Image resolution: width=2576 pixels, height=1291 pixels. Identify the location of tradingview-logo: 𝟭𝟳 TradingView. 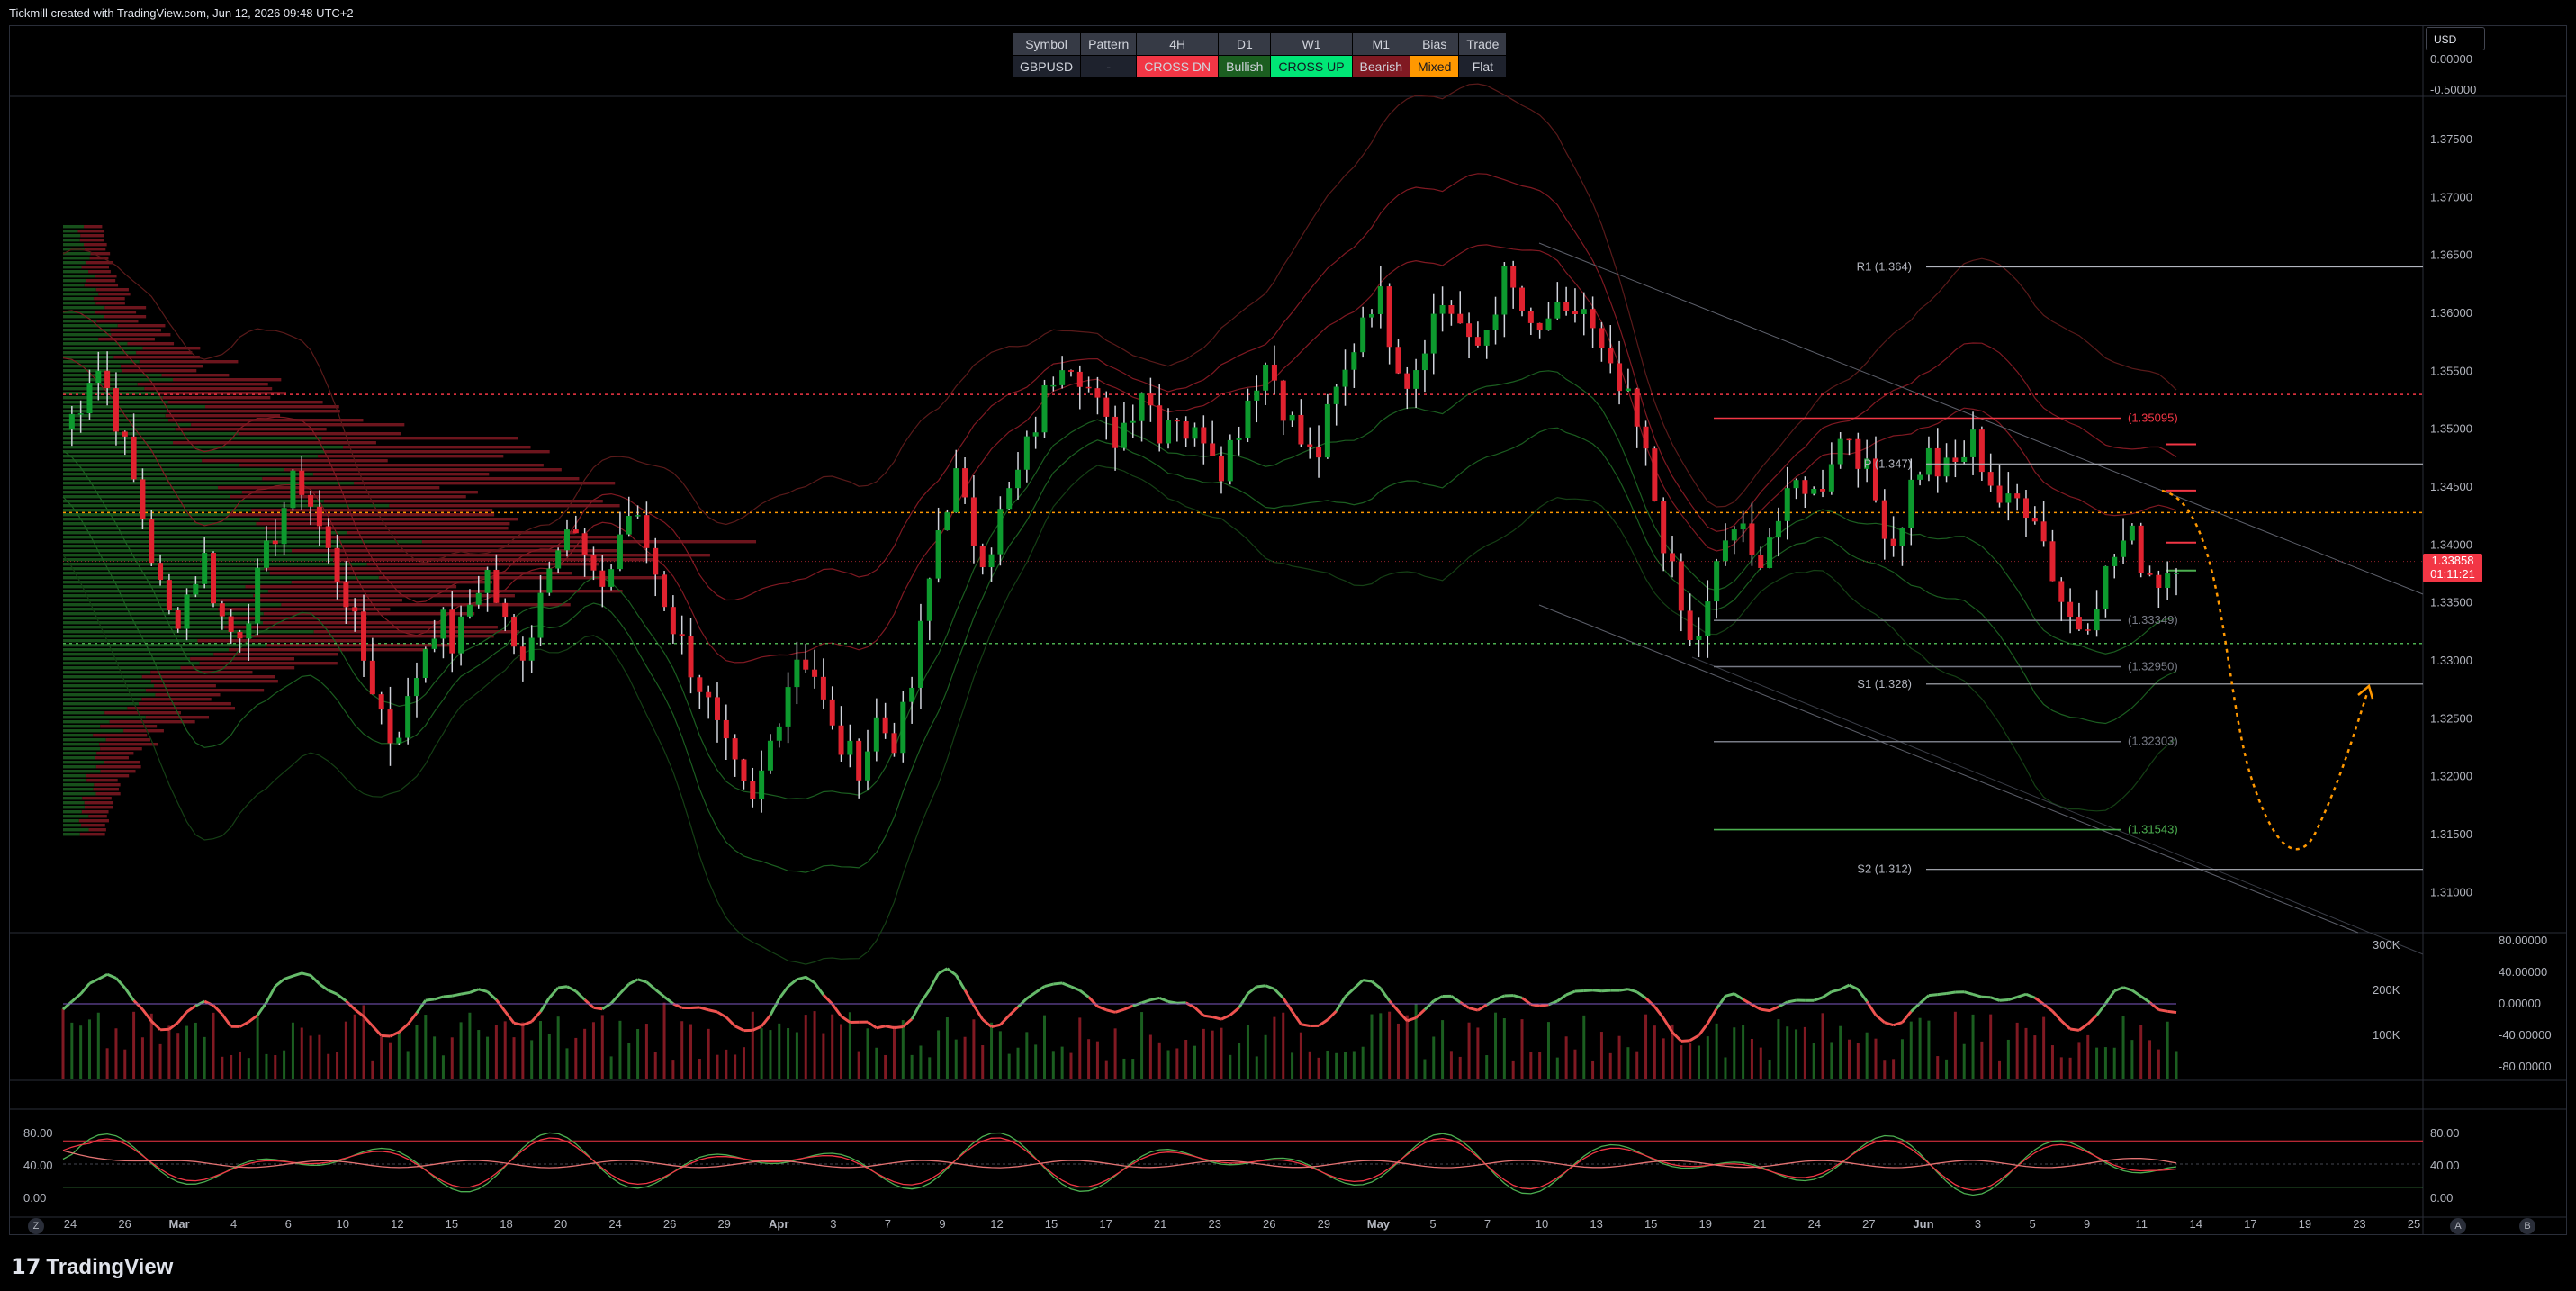
(92, 1267).